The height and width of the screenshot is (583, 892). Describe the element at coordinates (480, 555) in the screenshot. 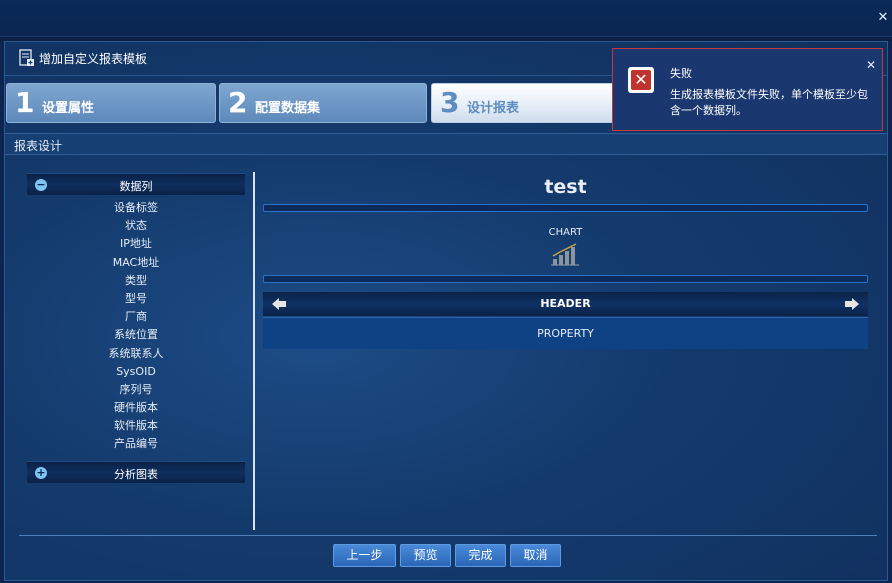

I see `finish-button: 完成` at that location.